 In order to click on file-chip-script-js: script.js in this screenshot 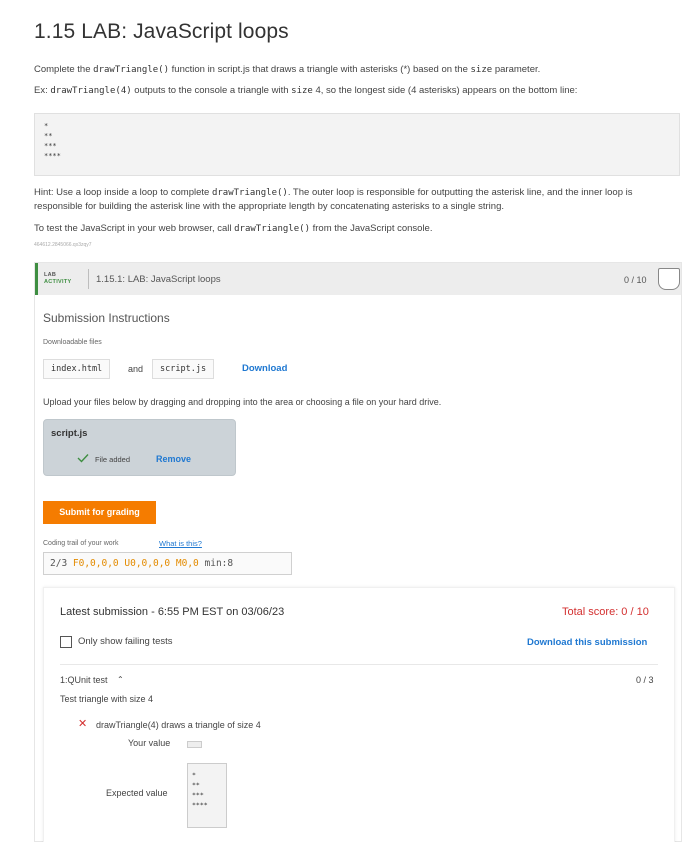, I will do `click(183, 369)`.